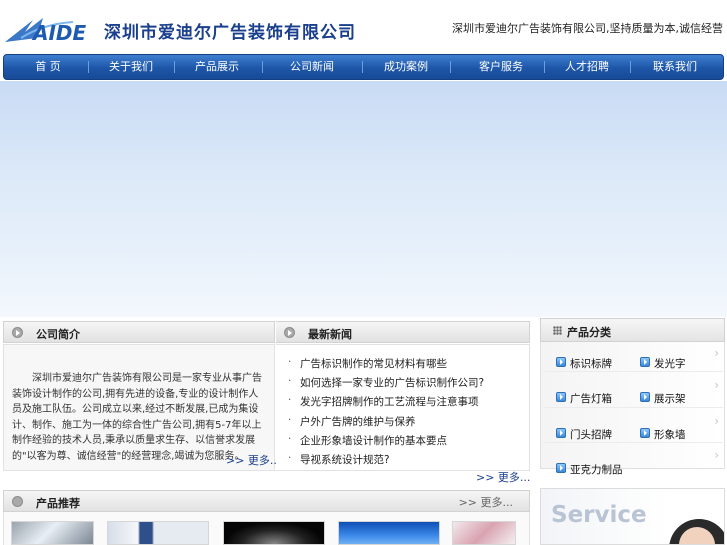 The height and width of the screenshot is (545, 727). I want to click on category-item-label: 亚克力制品, so click(596, 470).